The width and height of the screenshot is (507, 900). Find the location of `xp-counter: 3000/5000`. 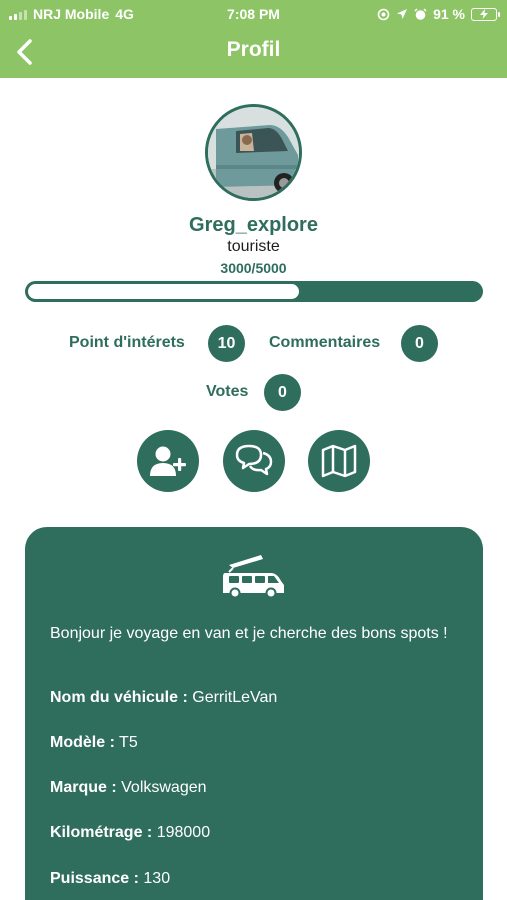

xp-counter: 3000/5000 is located at coordinates (253, 268).